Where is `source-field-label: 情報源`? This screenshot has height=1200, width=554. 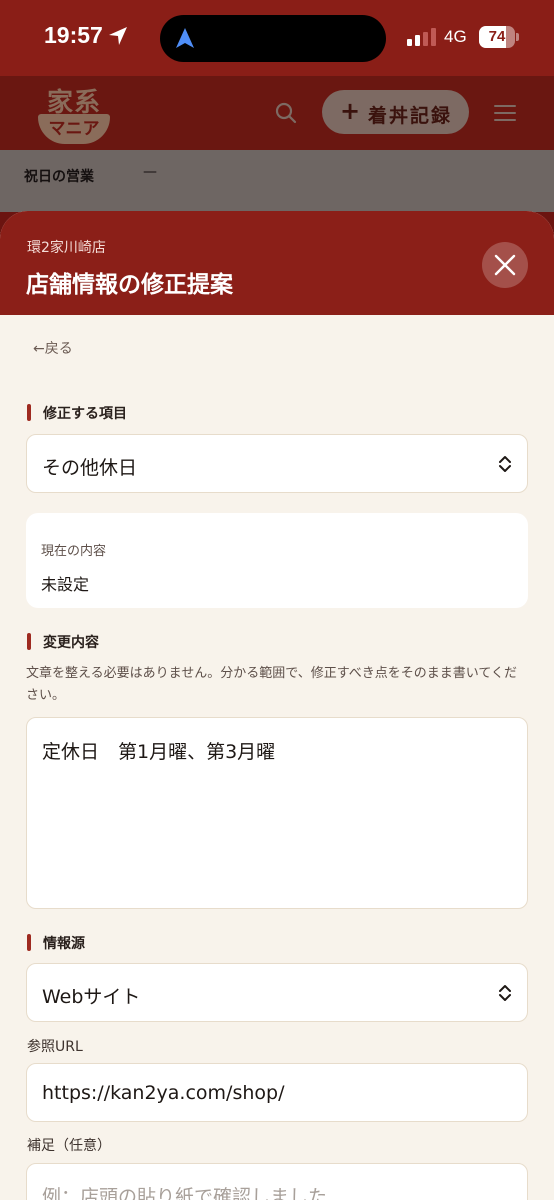
source-field-label: 情報源 is located at coordinates (56, 943).